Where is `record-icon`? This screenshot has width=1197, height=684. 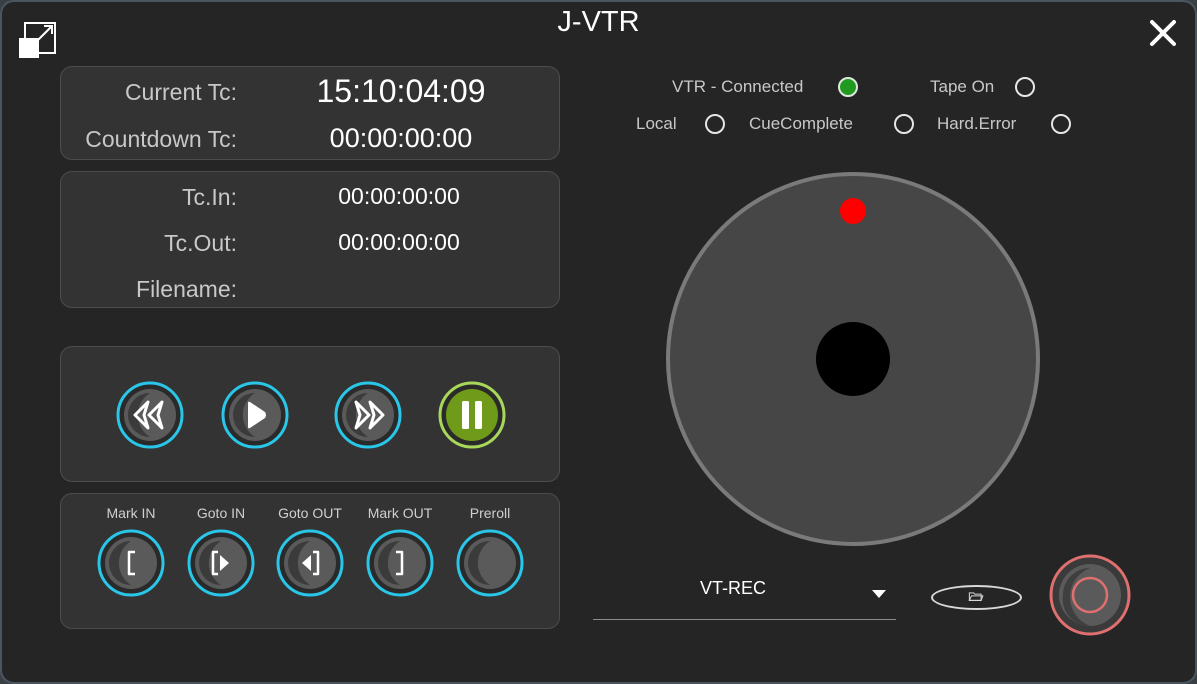 record-icon is located at coordinates (1090, 595).